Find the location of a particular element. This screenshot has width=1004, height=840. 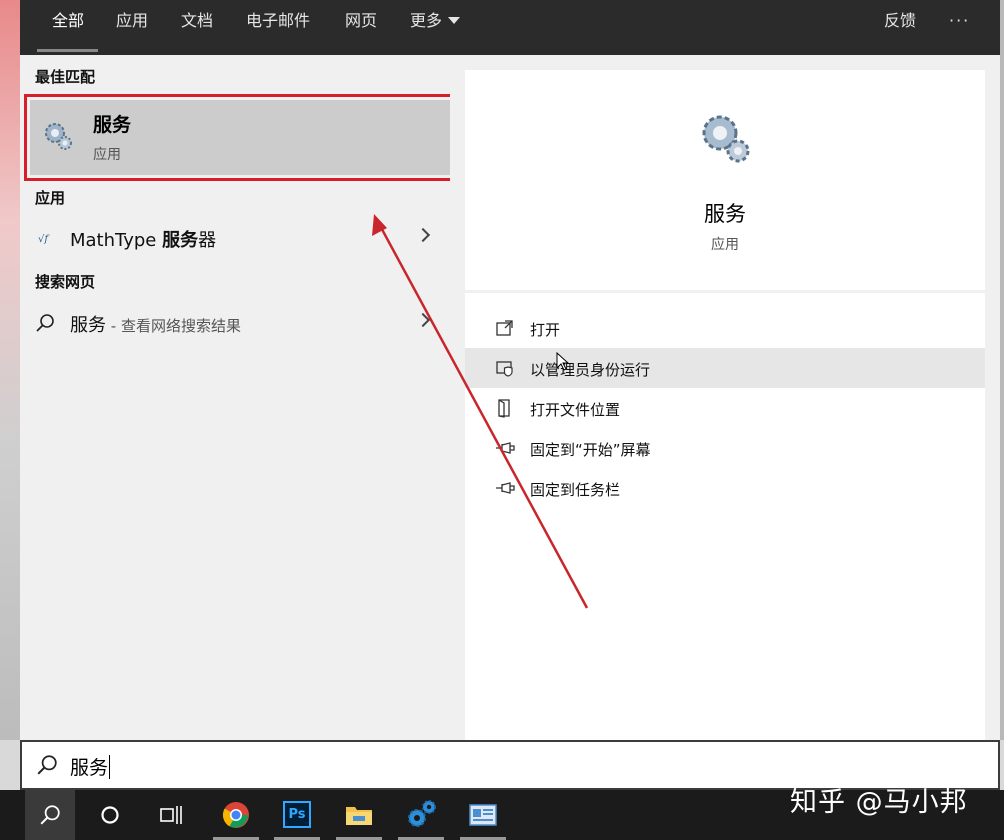

admin-shield-icon is located at coordinates (504, 369).